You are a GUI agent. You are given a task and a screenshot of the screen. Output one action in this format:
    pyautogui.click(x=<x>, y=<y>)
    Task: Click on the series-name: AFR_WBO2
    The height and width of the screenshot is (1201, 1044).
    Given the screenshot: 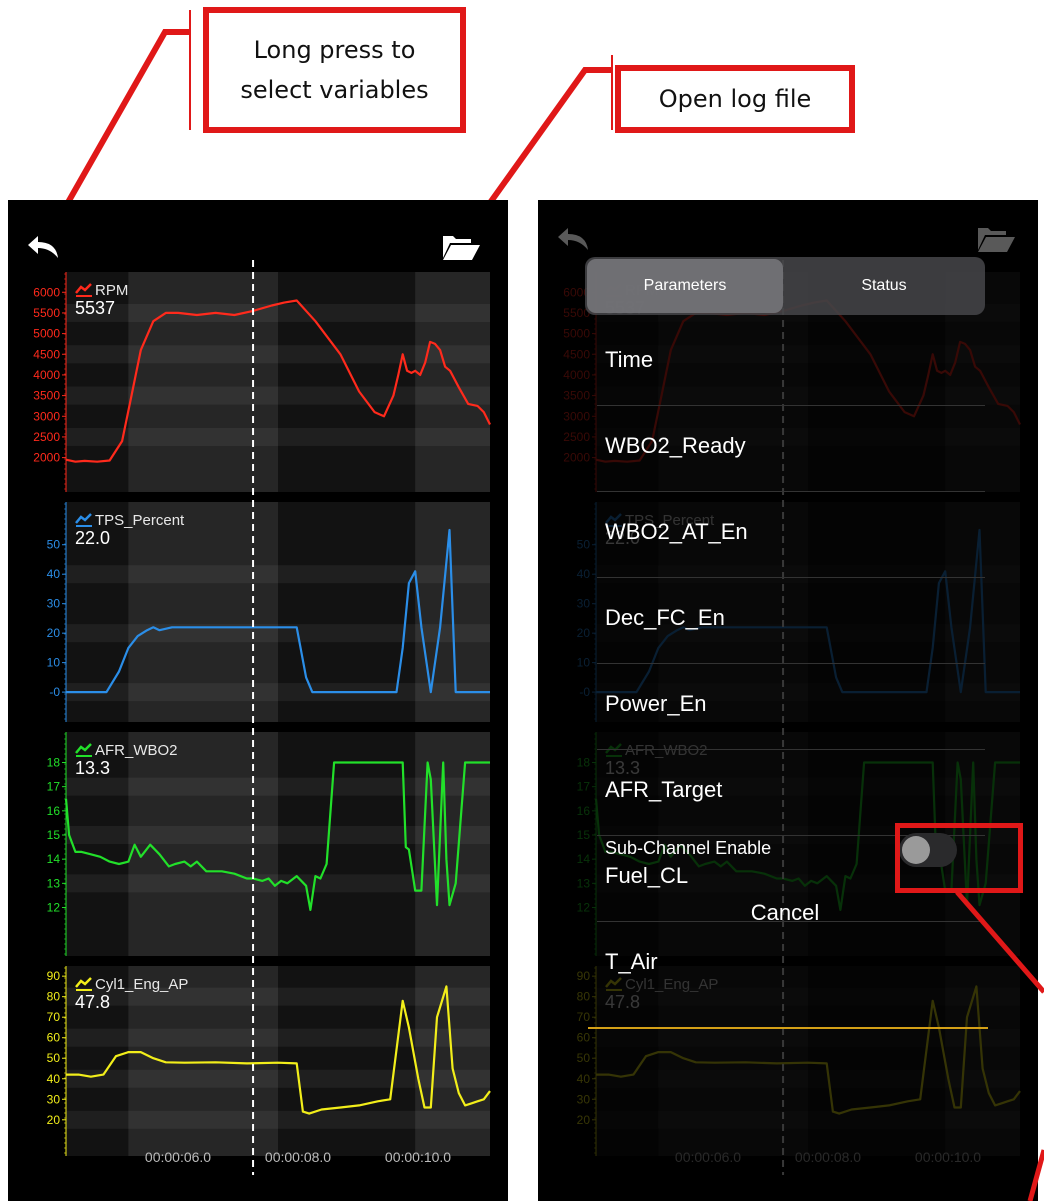 What is the action you would take?
    pyautogui.click(x=136, y=750)
    